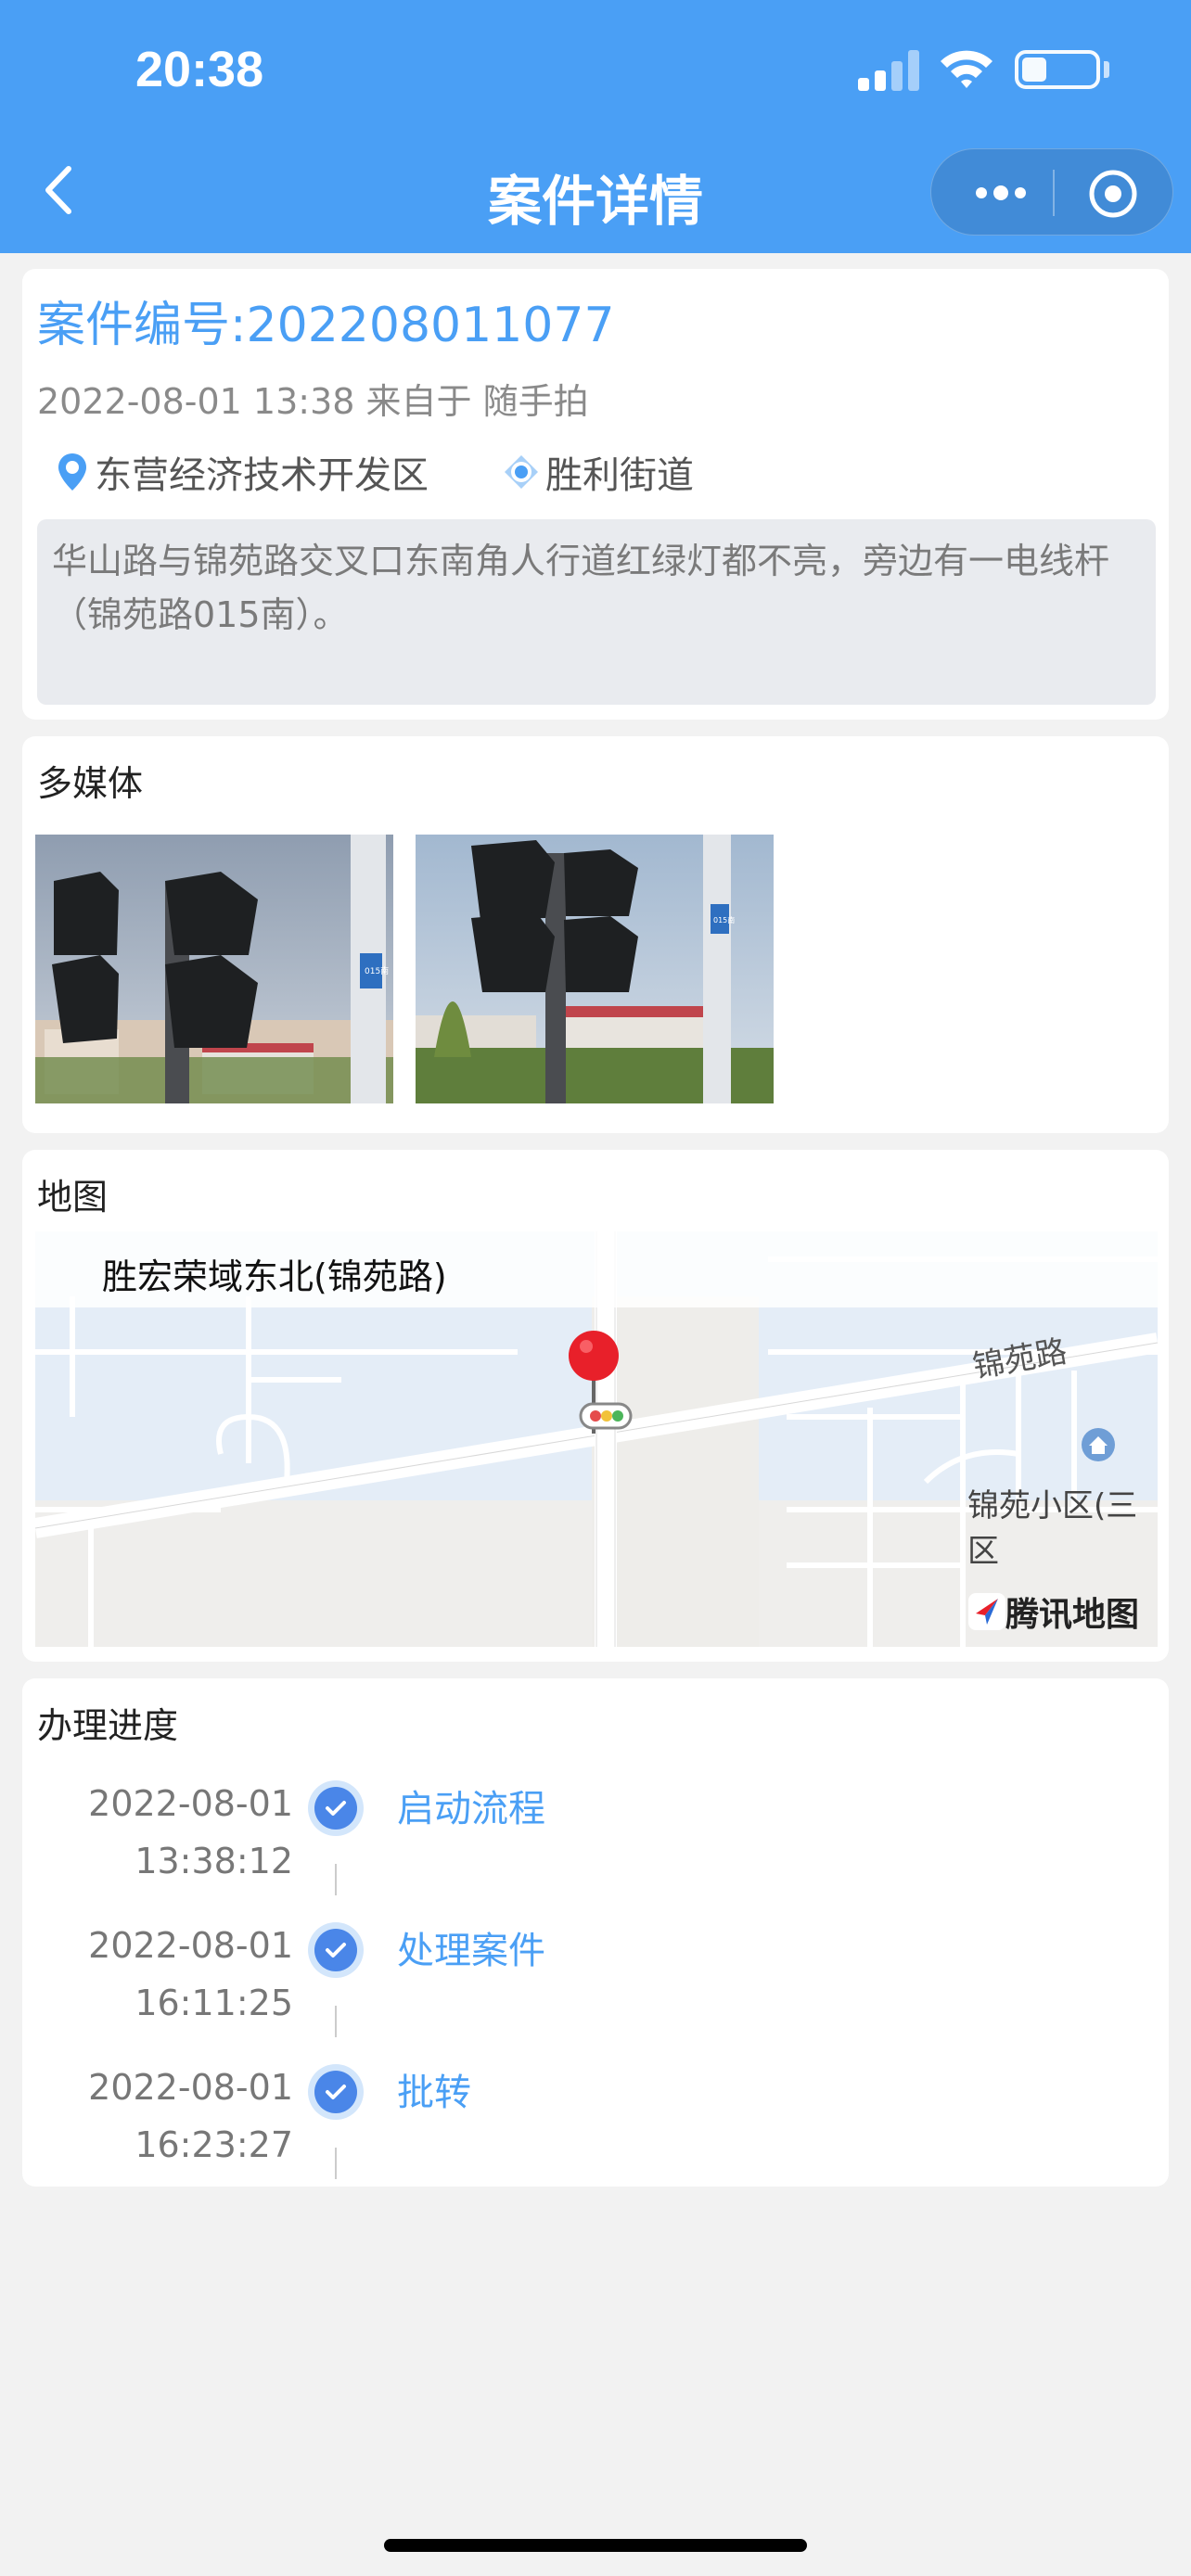 The width and height of the screenshot is (1191, 2576). I want to click on location-pin-icon, so click(72, 472).